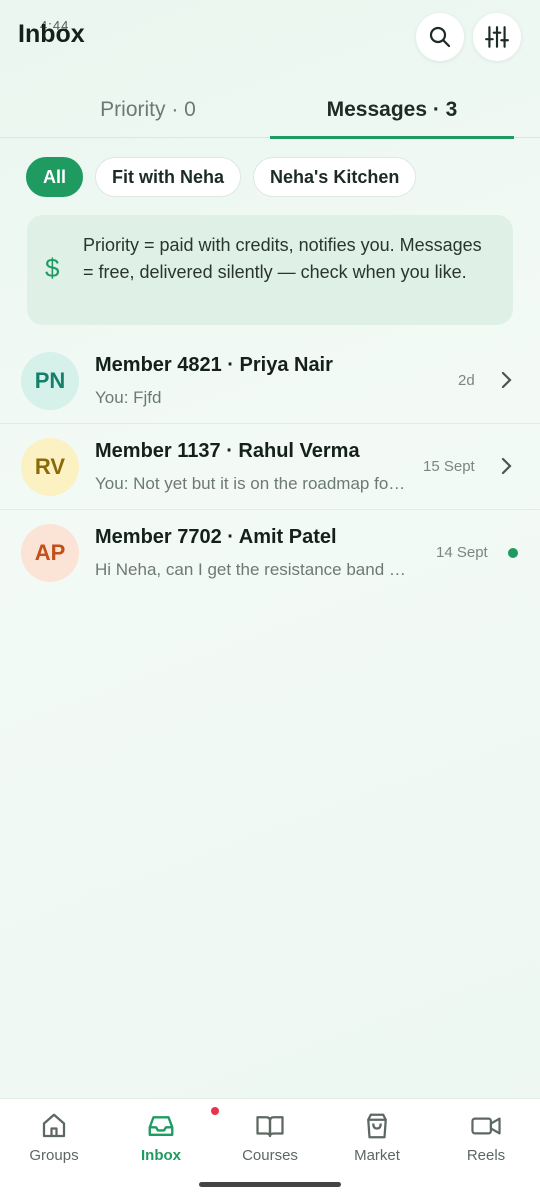  I want to click on nav-groups: Groups, so click(54, 1137).